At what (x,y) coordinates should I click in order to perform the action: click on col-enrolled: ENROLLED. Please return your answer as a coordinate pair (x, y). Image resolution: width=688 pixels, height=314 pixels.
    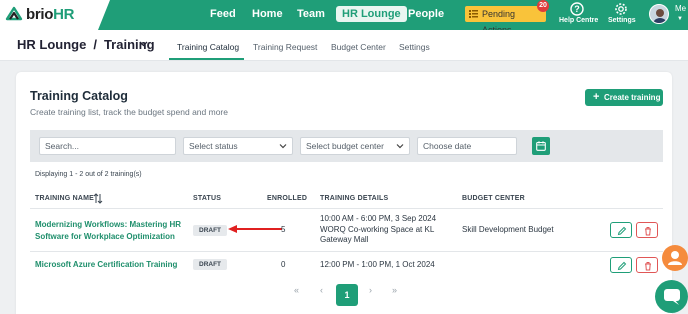
    Looking at the image, I should click on (287, 198).